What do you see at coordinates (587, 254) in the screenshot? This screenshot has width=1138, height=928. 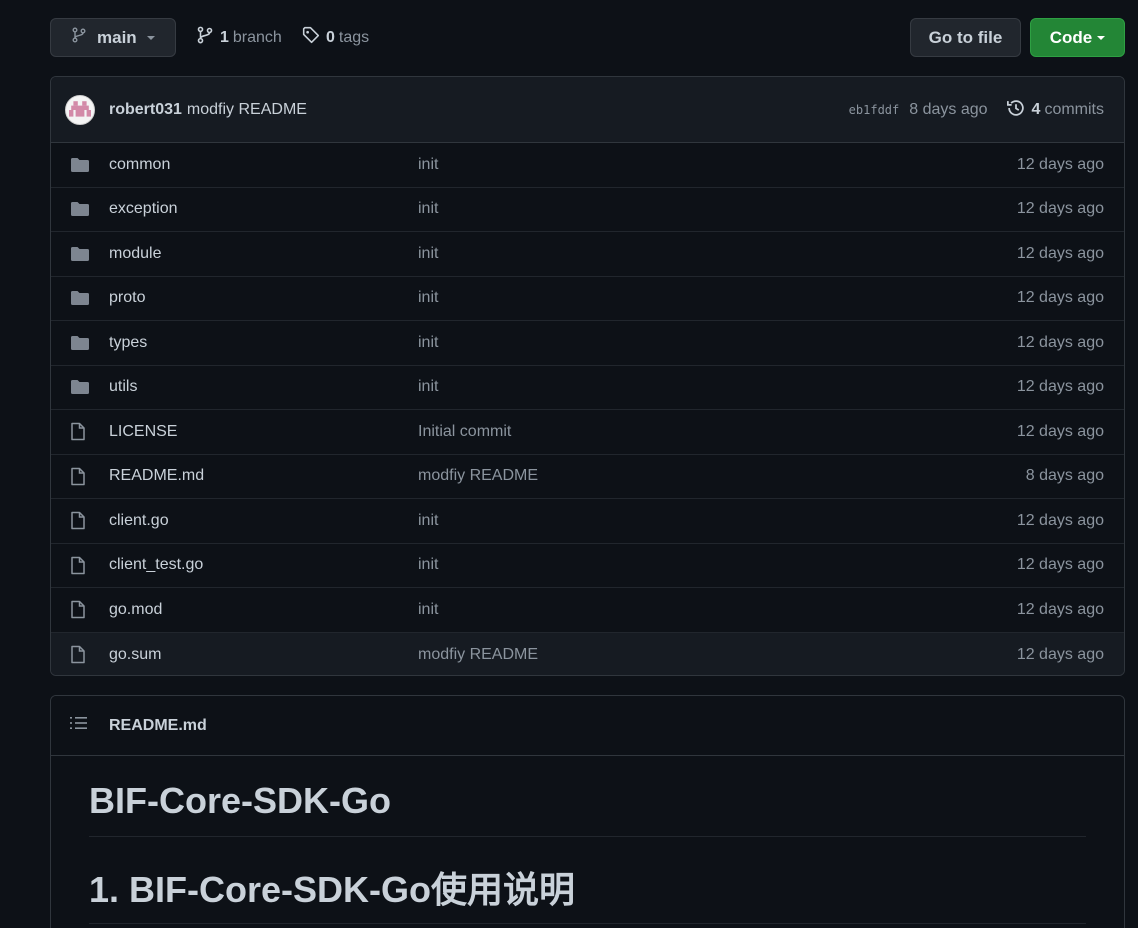 I see `table-row: module init 12 days ago` at bounding box center [587, 254].